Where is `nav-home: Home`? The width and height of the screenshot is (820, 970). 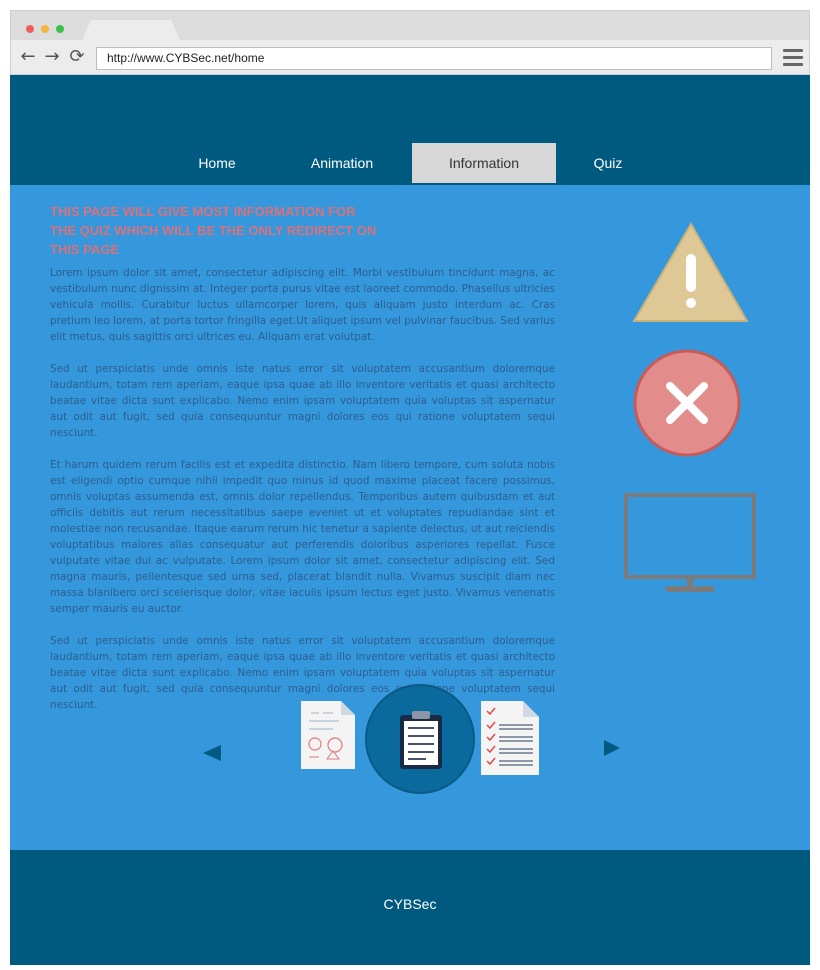
nav-home: Home is located at coordinates (217, 163).